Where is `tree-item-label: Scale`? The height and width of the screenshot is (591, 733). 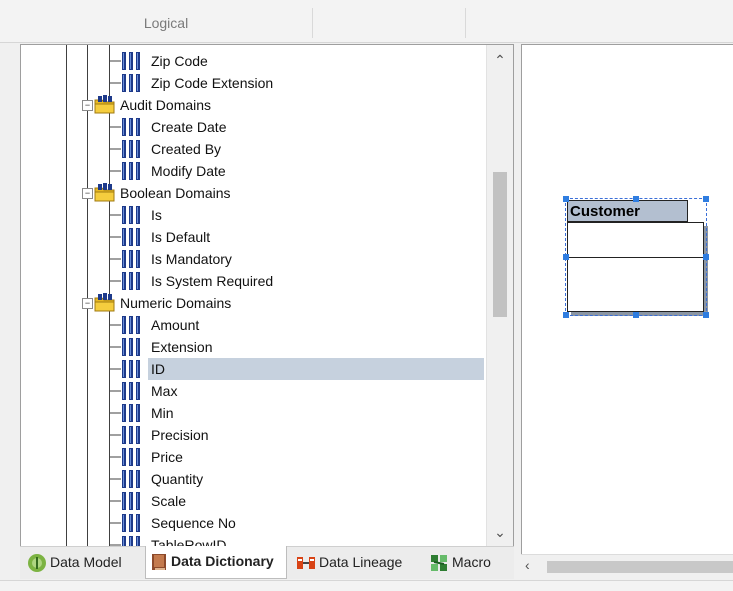
tree-item-label: Scale is located at coordinates (169, 501).